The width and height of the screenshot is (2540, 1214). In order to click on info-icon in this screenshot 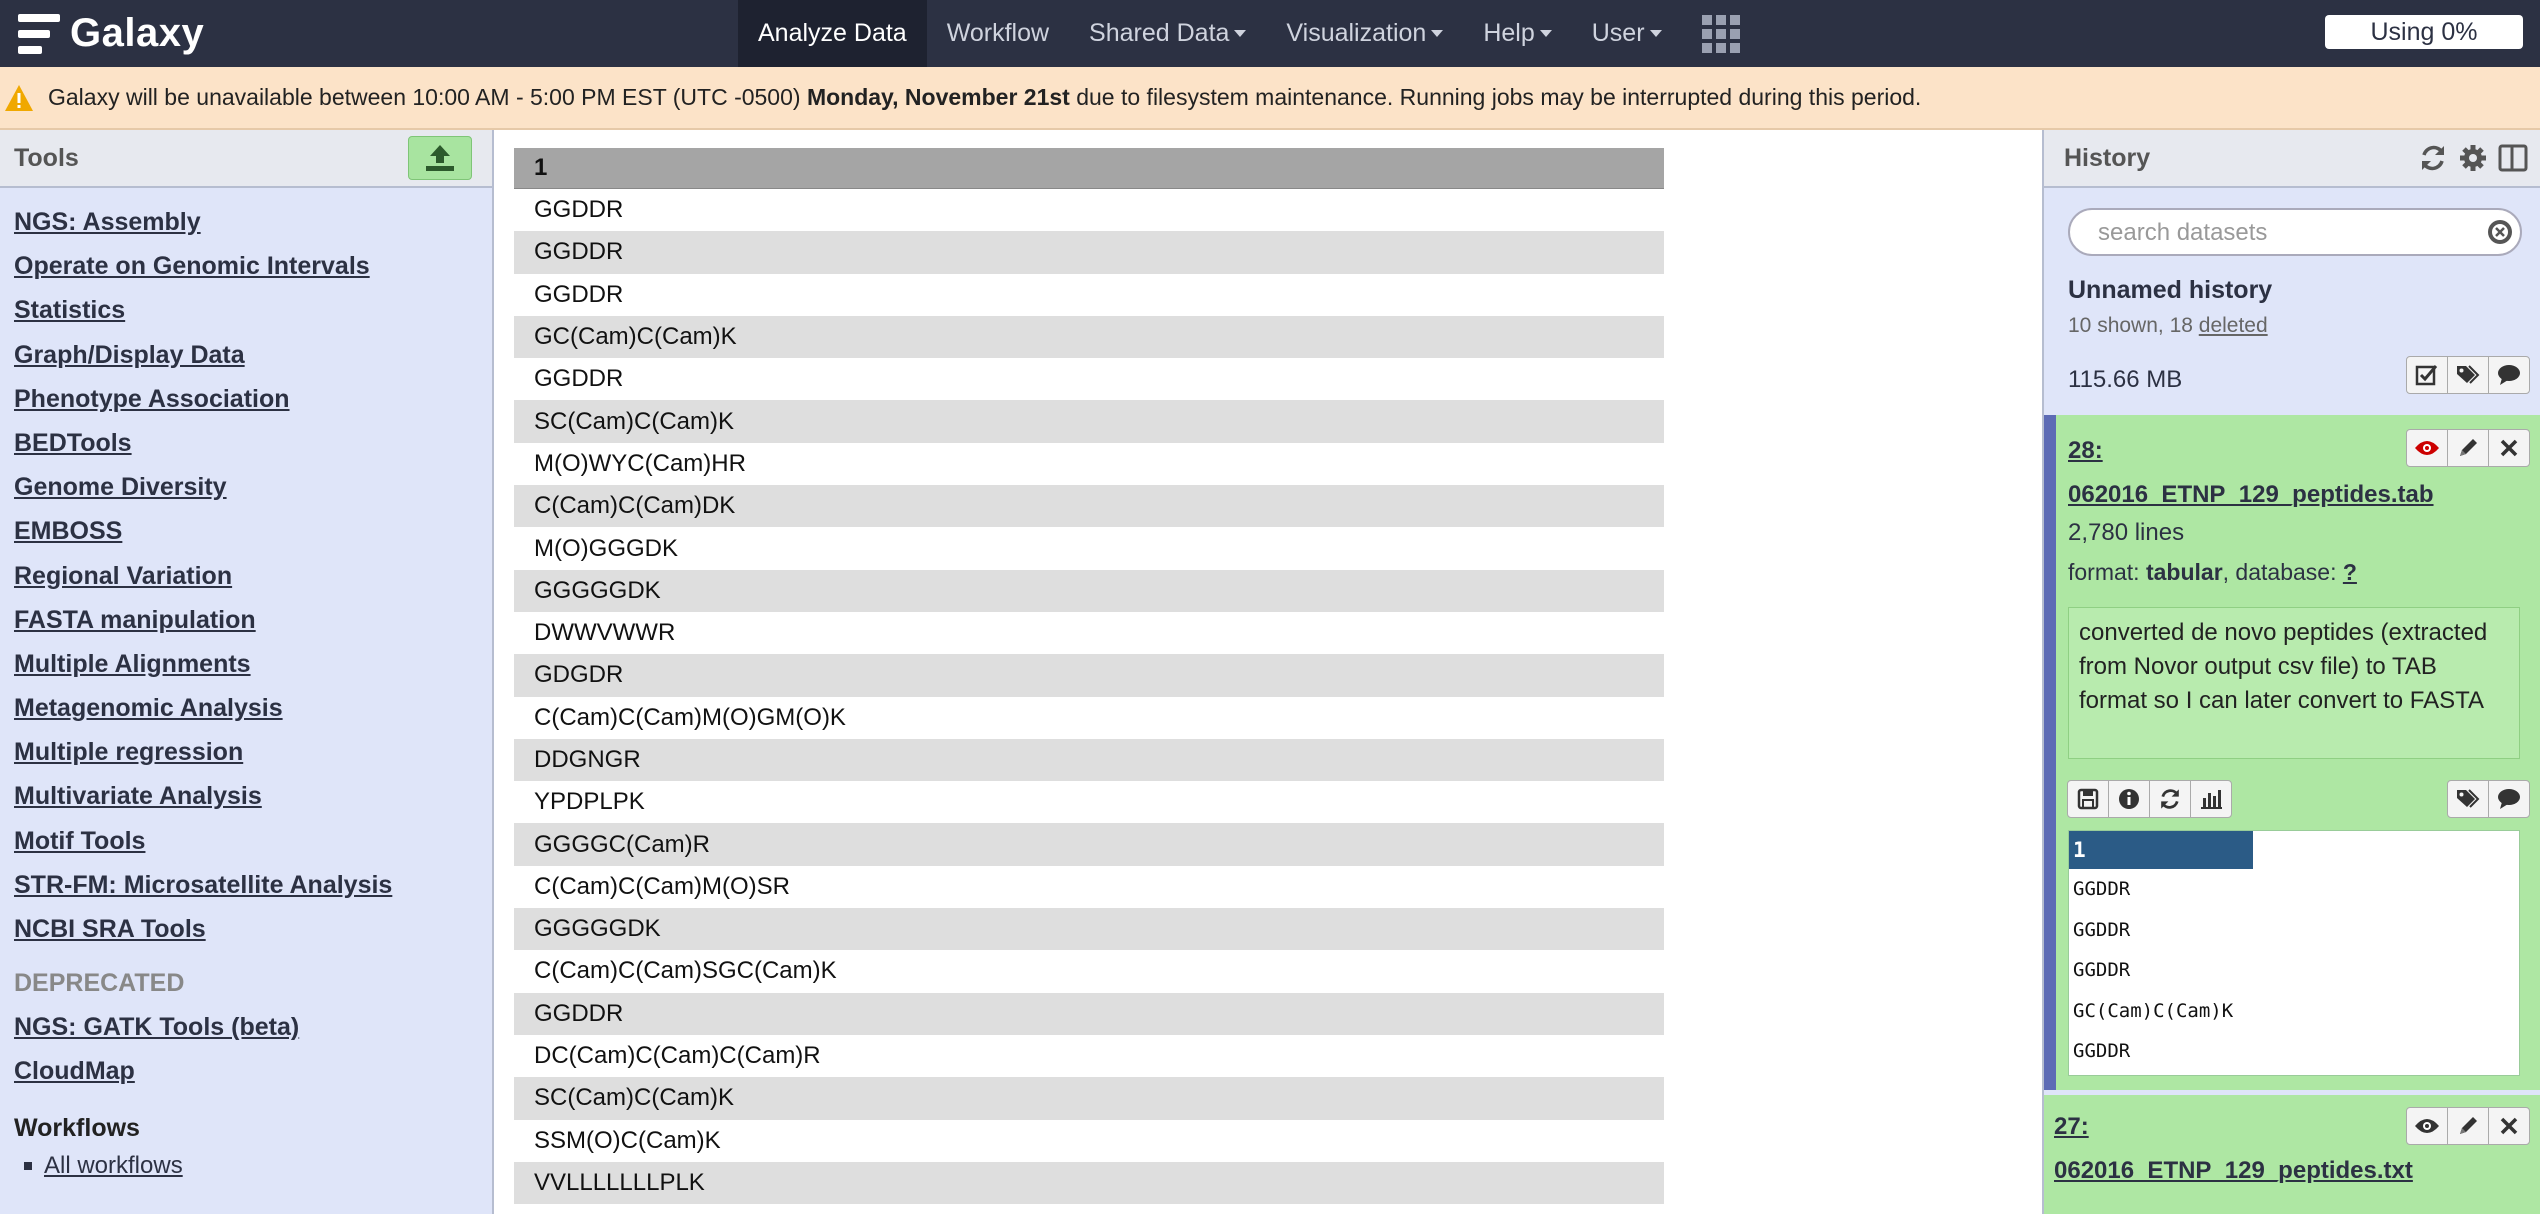, I will do `click(2129, 799)`.